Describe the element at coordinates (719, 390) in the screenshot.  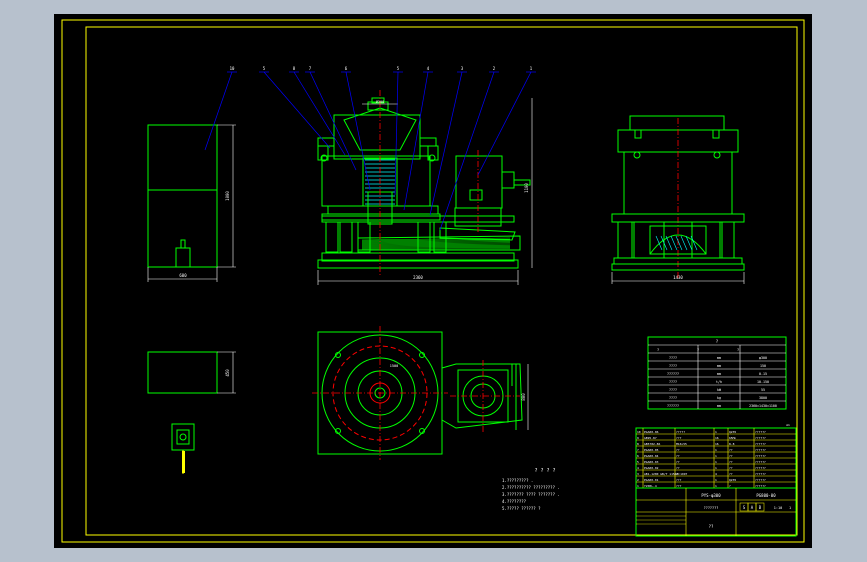
I see `spec-cell: kW` at that location.